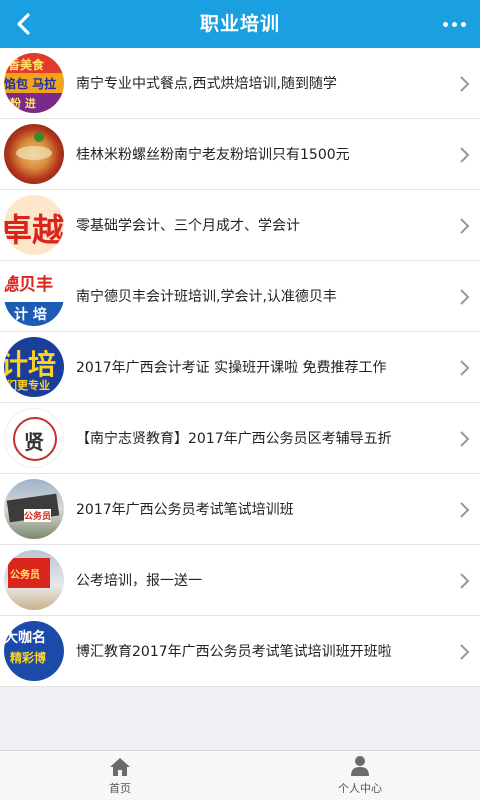  What do you see at coordinates (28, 385) in the screenshot?
I see `thumbnail-text: 们更专业` at bounding box center [28, 385].